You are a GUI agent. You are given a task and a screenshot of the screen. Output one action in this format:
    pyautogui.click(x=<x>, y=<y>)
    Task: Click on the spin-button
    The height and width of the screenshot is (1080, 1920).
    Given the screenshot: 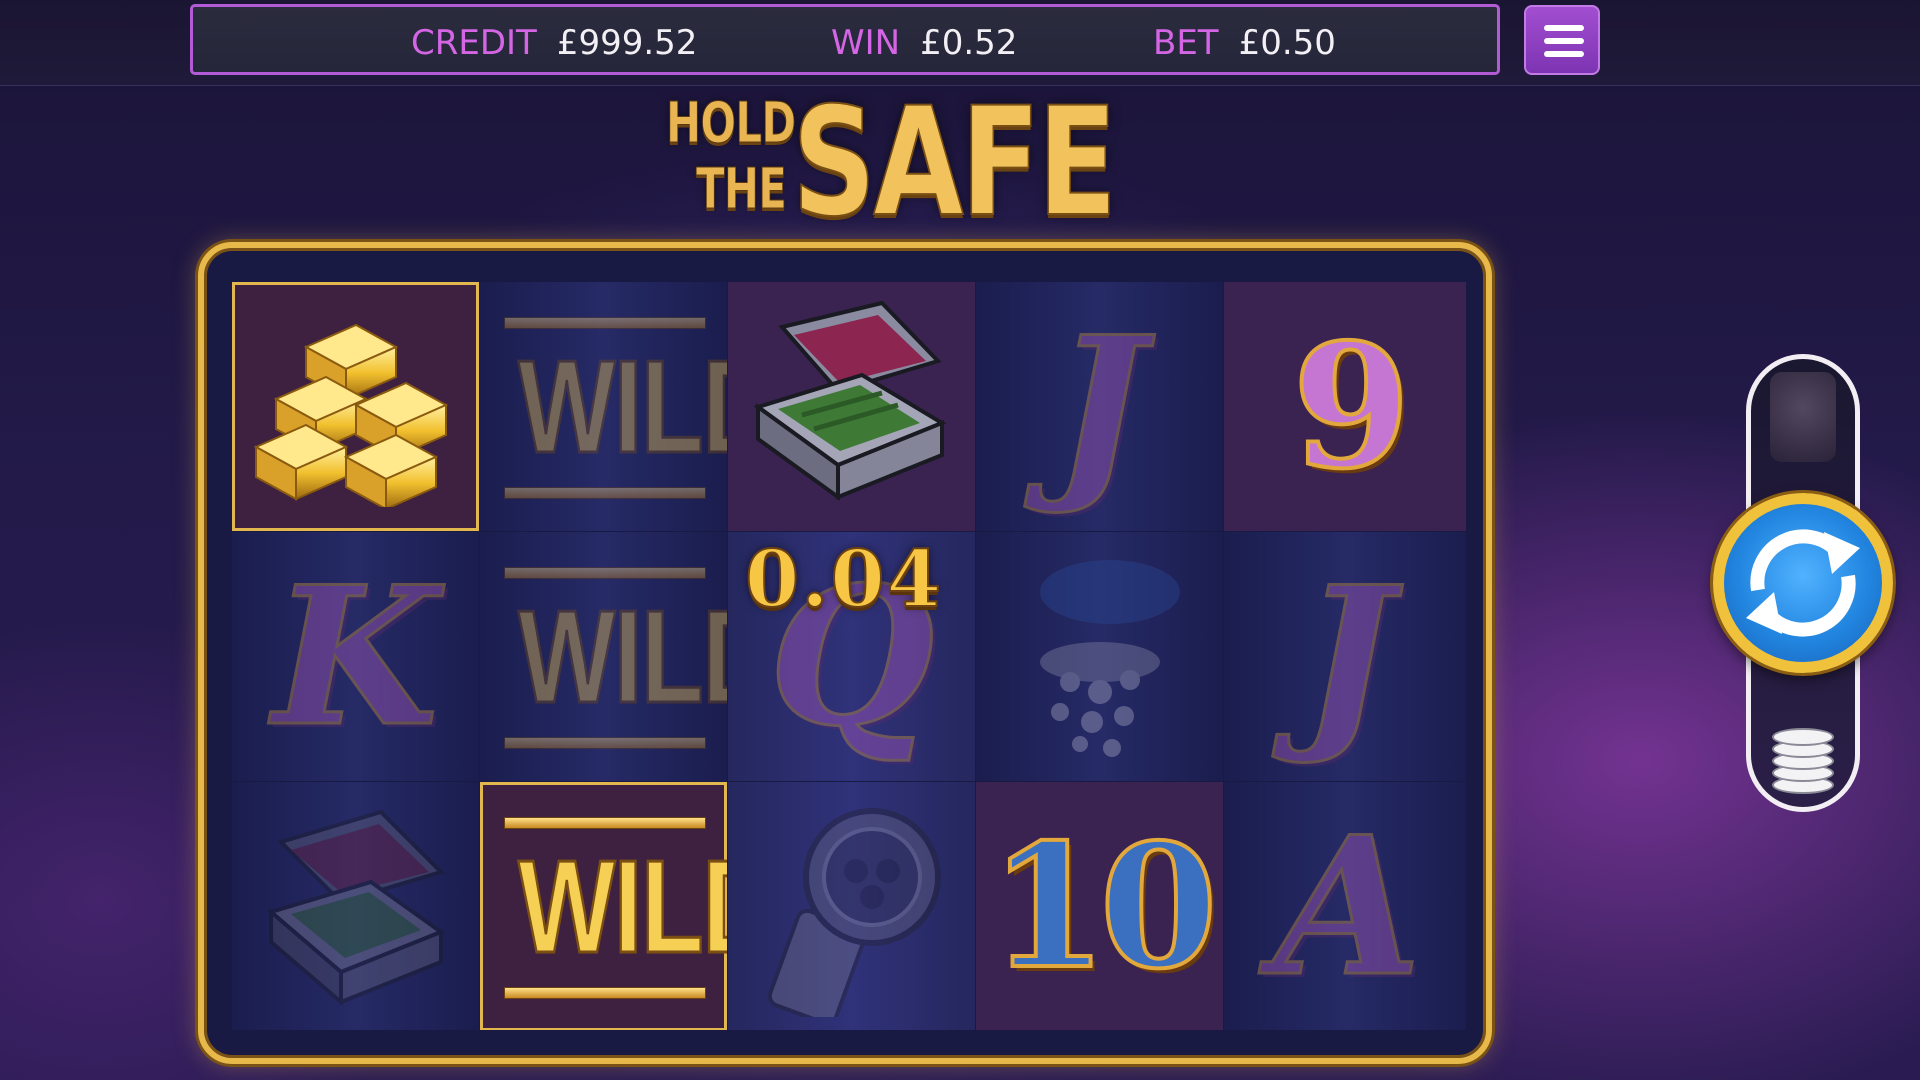 What is the action you would take?
    pyautogui.click(x=1803, y=583)
    